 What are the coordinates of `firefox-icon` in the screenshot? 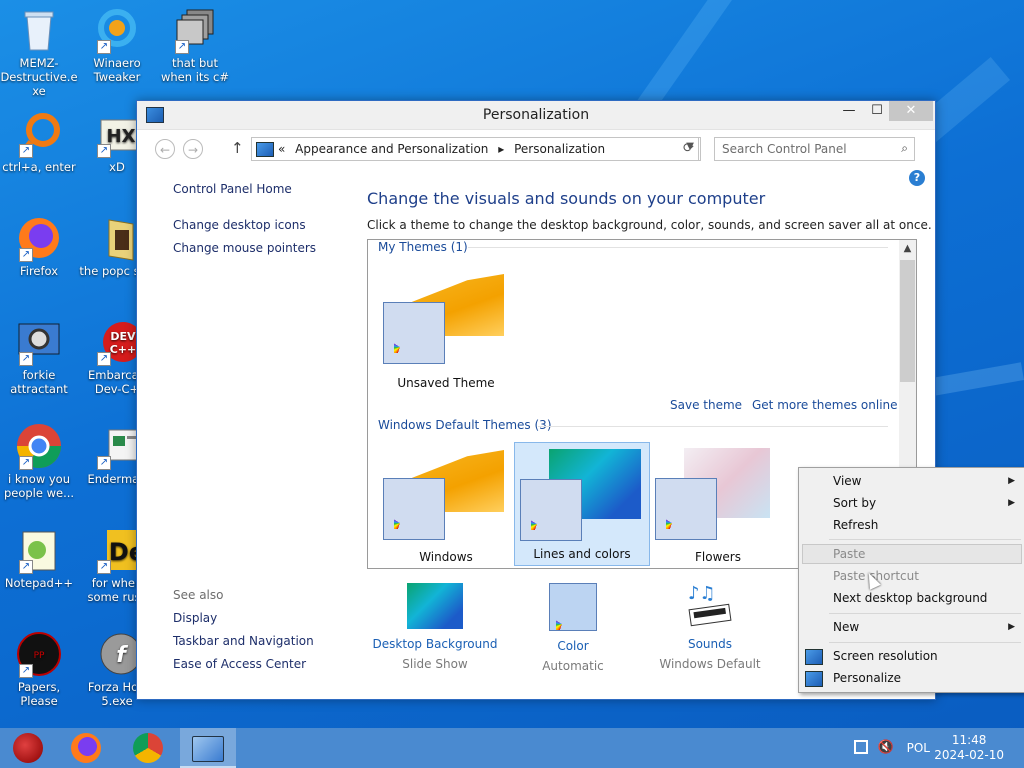 It's located at (86, 748).